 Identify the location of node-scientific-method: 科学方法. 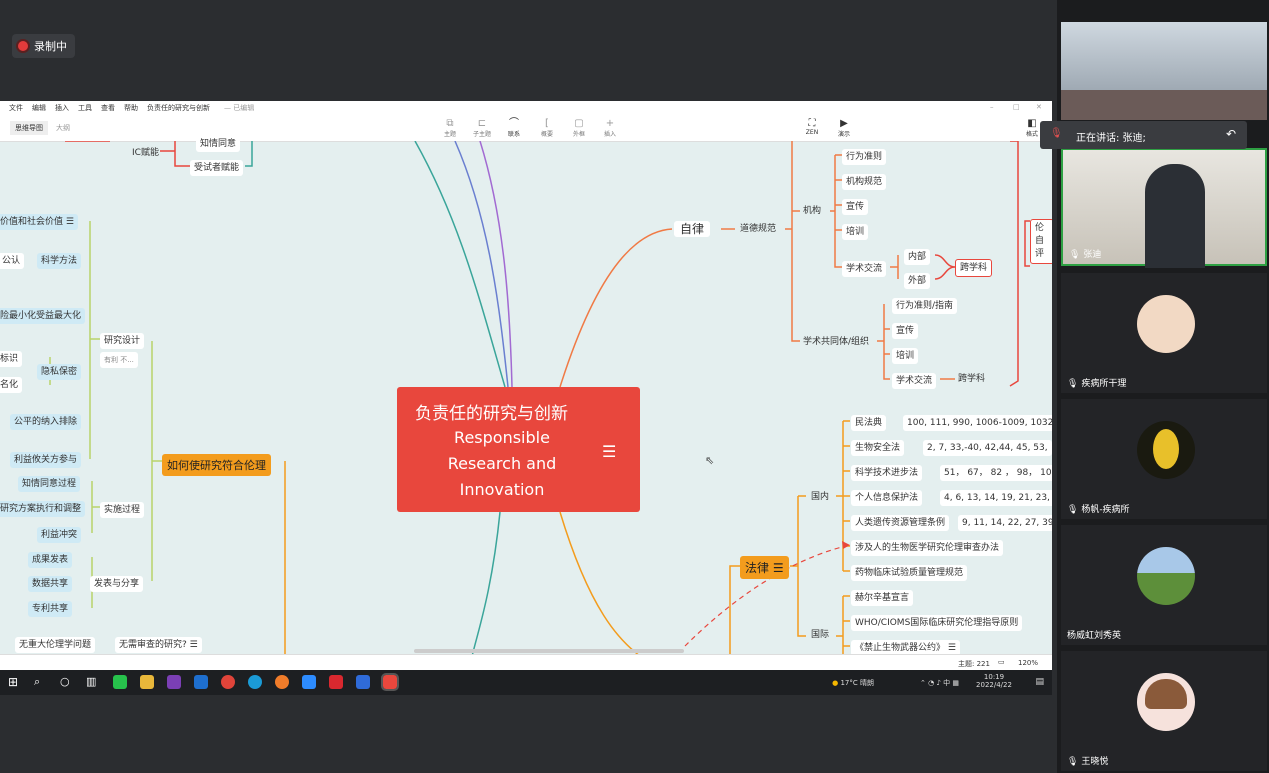
(59, 261).